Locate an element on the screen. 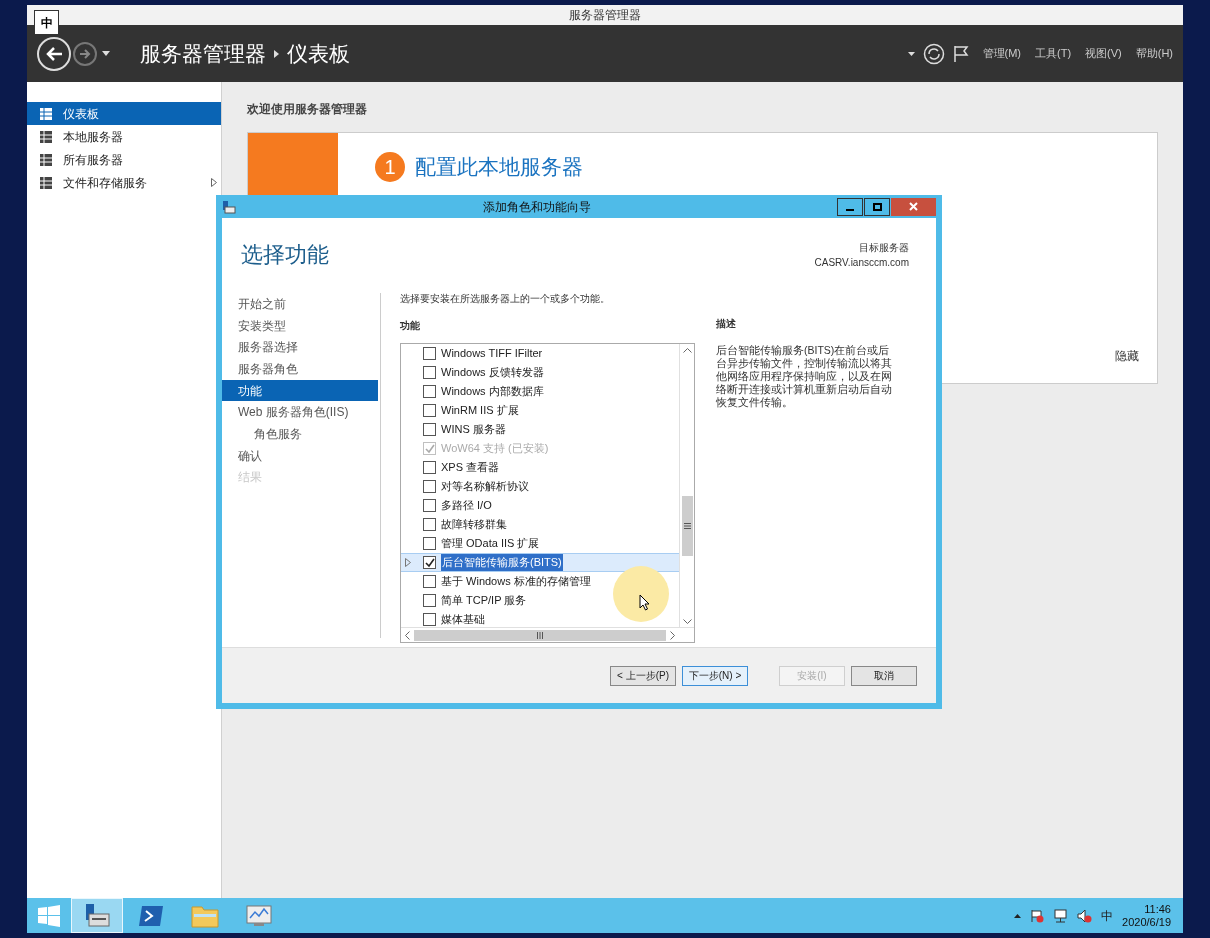 The image size is (1210, 938). feature-row: 对等名称解析协议 is located at coordinates (540, 486).